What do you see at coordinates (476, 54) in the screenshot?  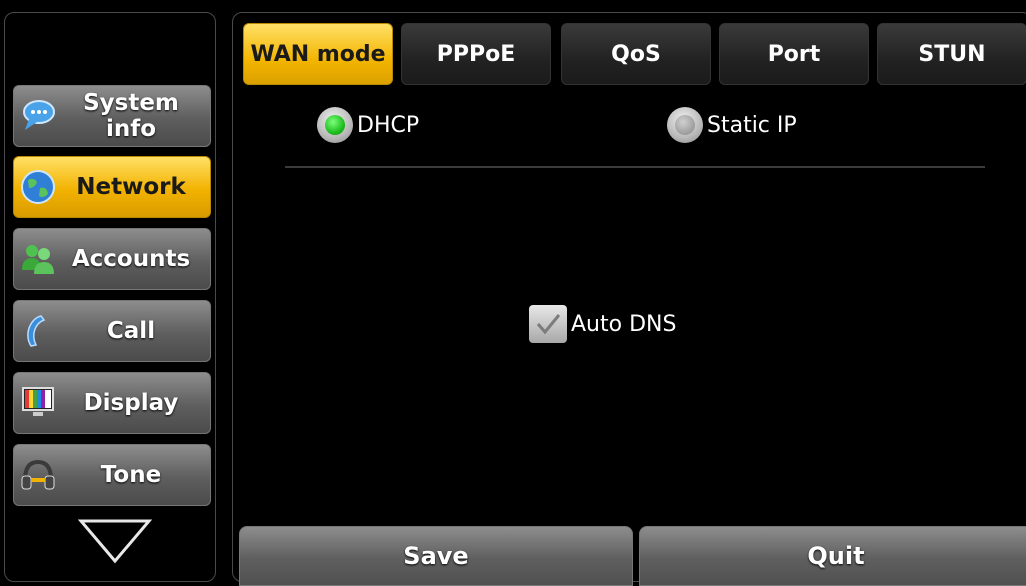 I see `tab-pppoe: PPPoE` at bounding box center [476, 54].